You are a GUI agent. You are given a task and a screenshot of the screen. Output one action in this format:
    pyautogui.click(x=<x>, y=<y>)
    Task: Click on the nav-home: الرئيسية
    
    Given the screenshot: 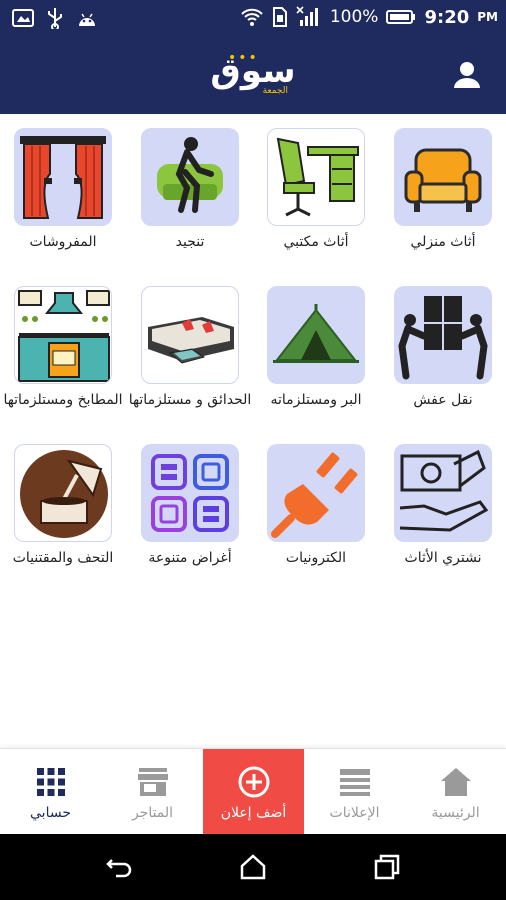 What is the action you would take?
    pyautogui.click(x=455, y=792)
    